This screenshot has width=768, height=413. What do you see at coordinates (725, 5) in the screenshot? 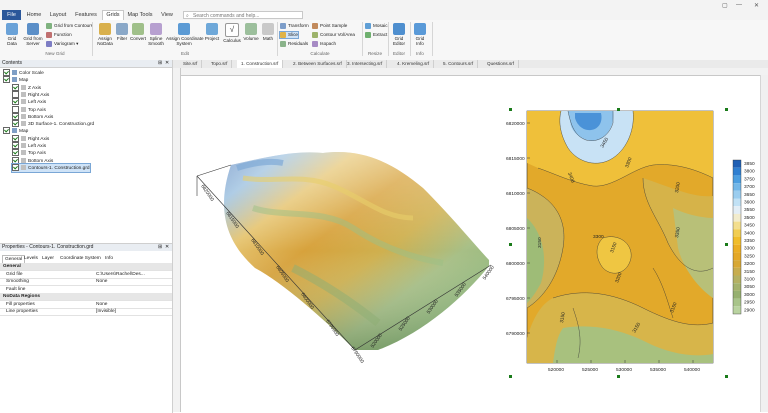
I see `restore-icon: ▢` at bounding box center [725, 5].